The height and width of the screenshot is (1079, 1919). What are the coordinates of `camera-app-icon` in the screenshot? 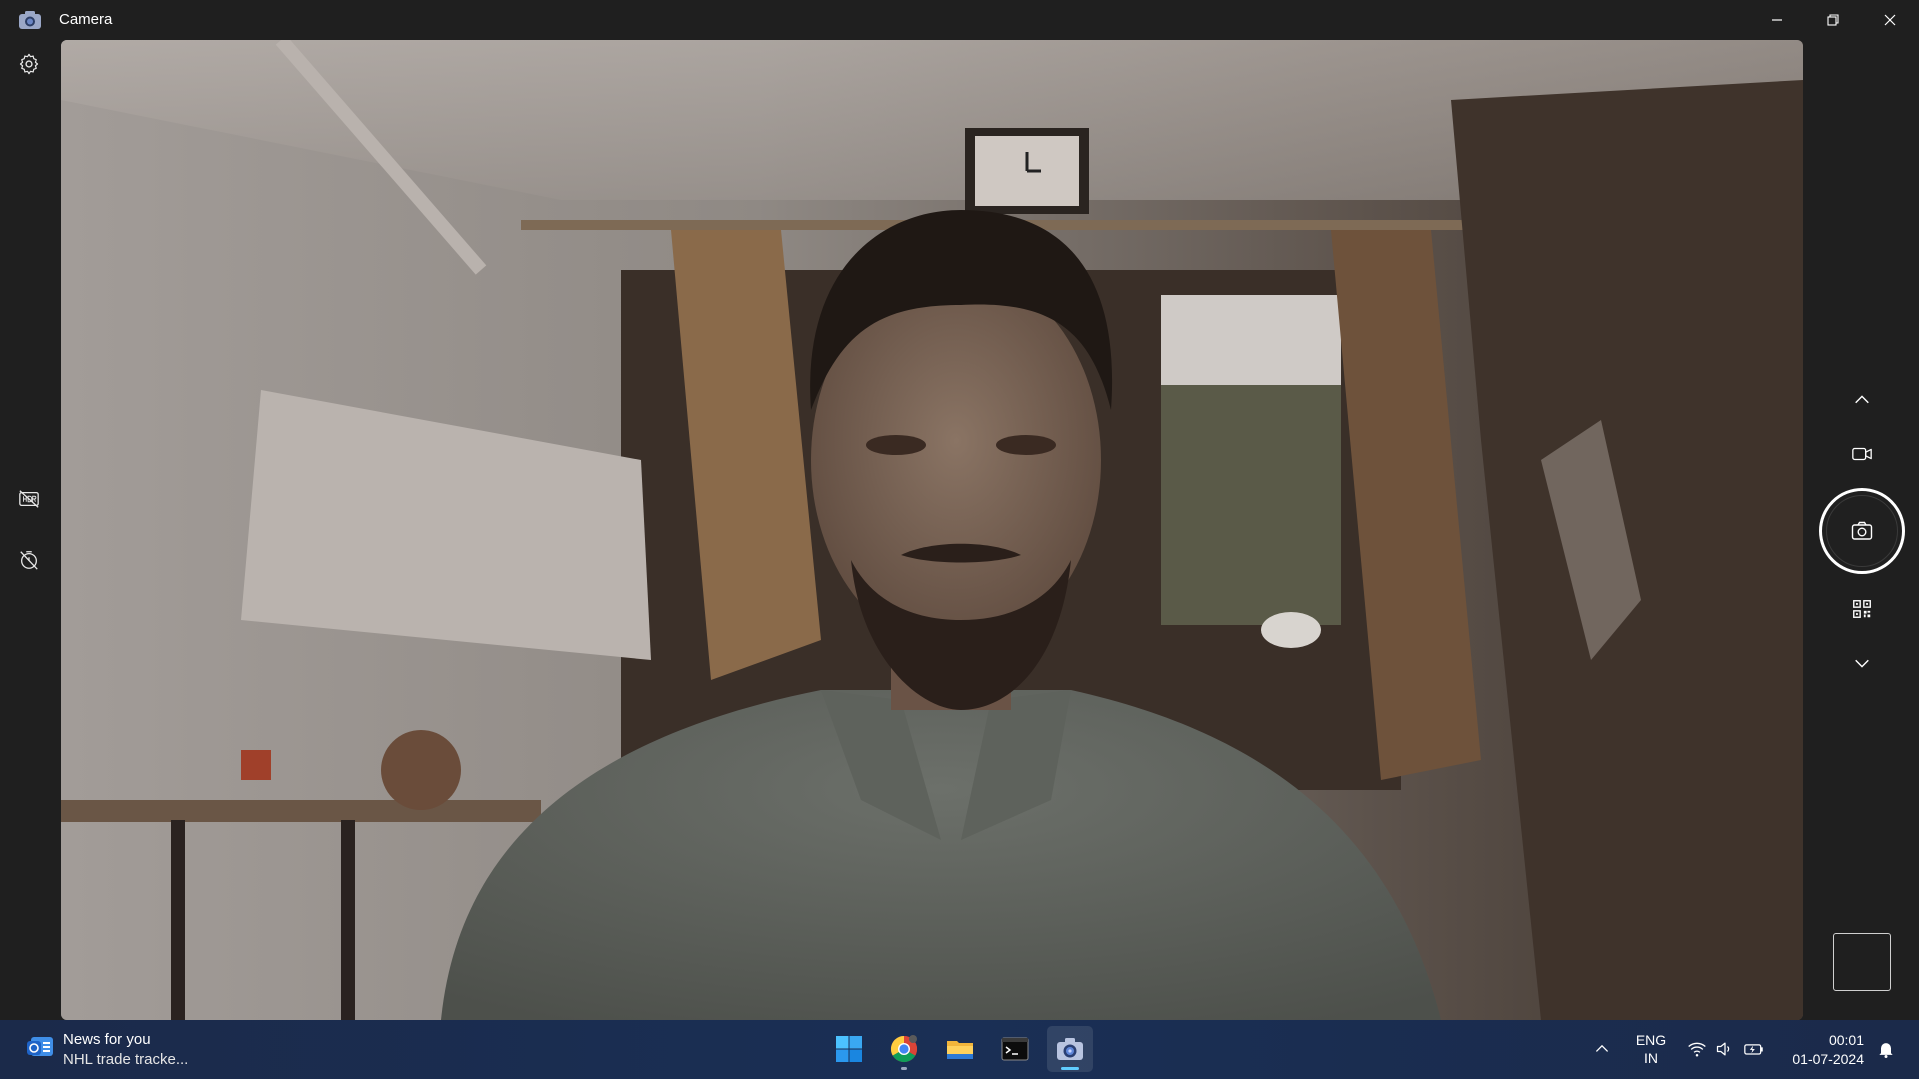 It's located at (30, 20).